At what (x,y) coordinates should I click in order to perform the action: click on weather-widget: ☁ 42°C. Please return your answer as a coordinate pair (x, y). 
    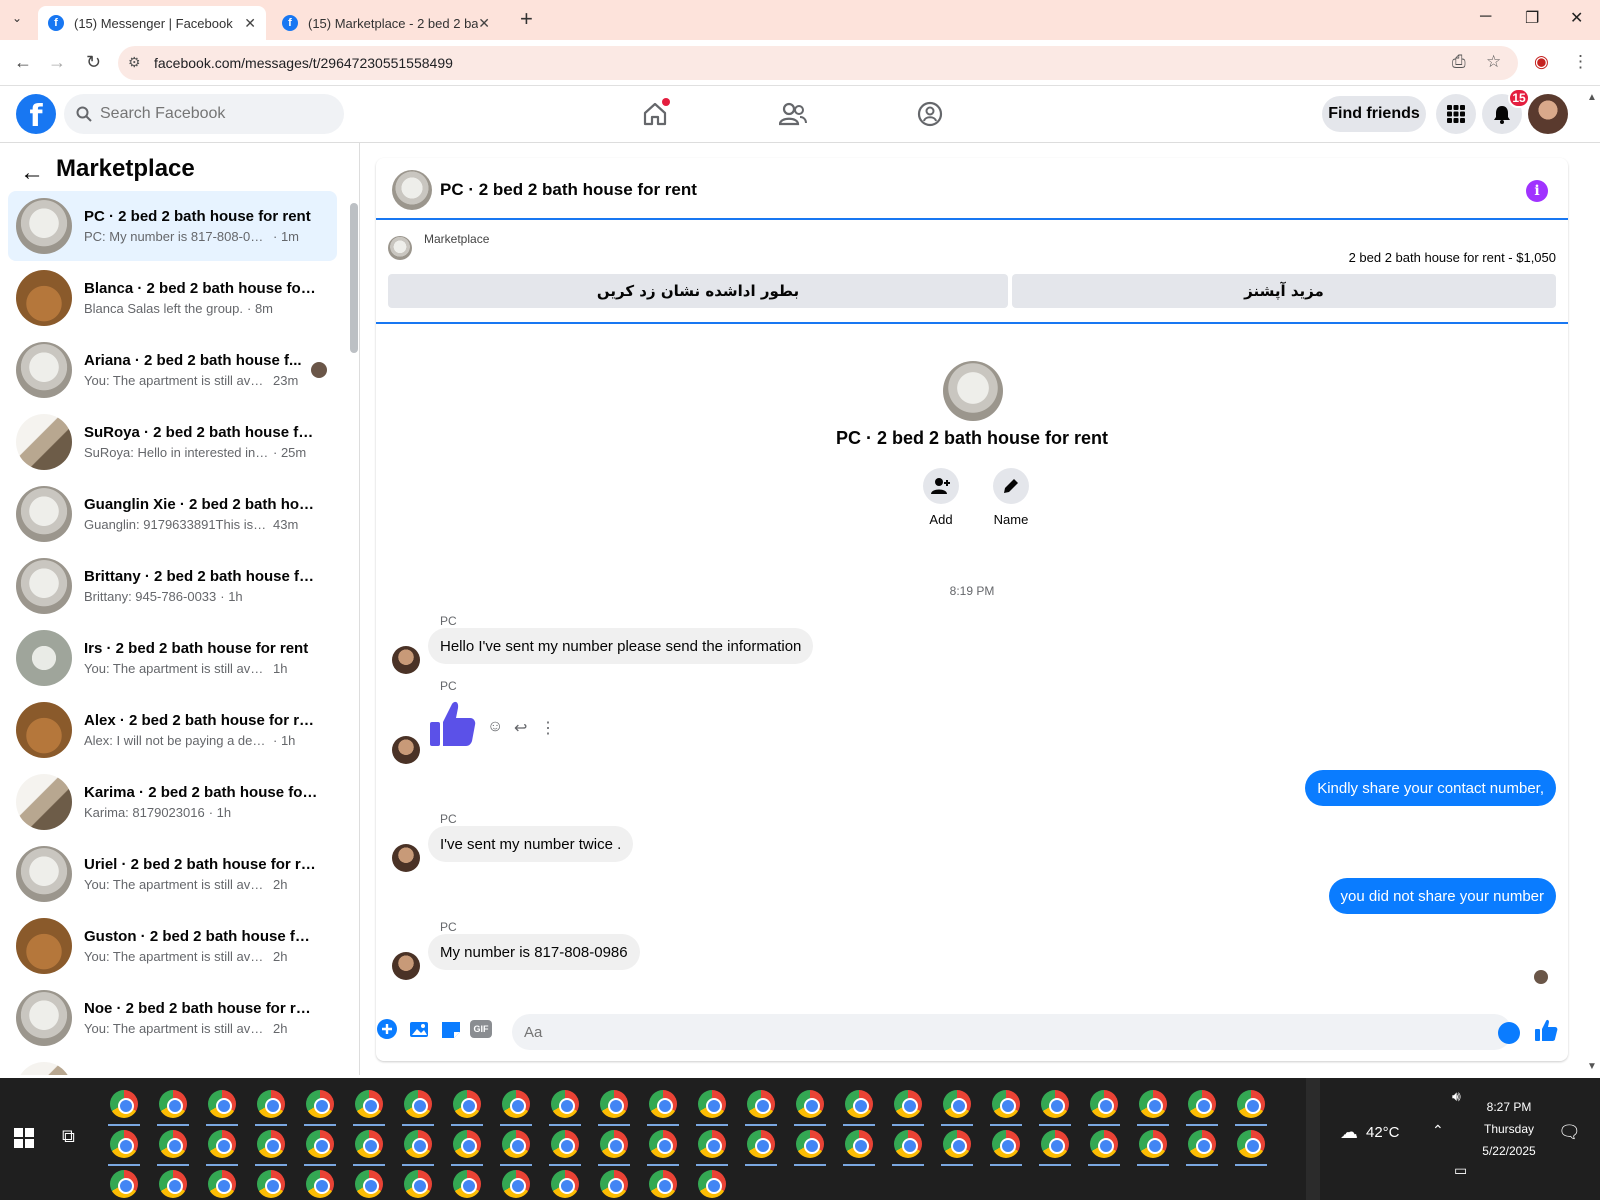
    Looking at the image, I should click on (1370, 1132).